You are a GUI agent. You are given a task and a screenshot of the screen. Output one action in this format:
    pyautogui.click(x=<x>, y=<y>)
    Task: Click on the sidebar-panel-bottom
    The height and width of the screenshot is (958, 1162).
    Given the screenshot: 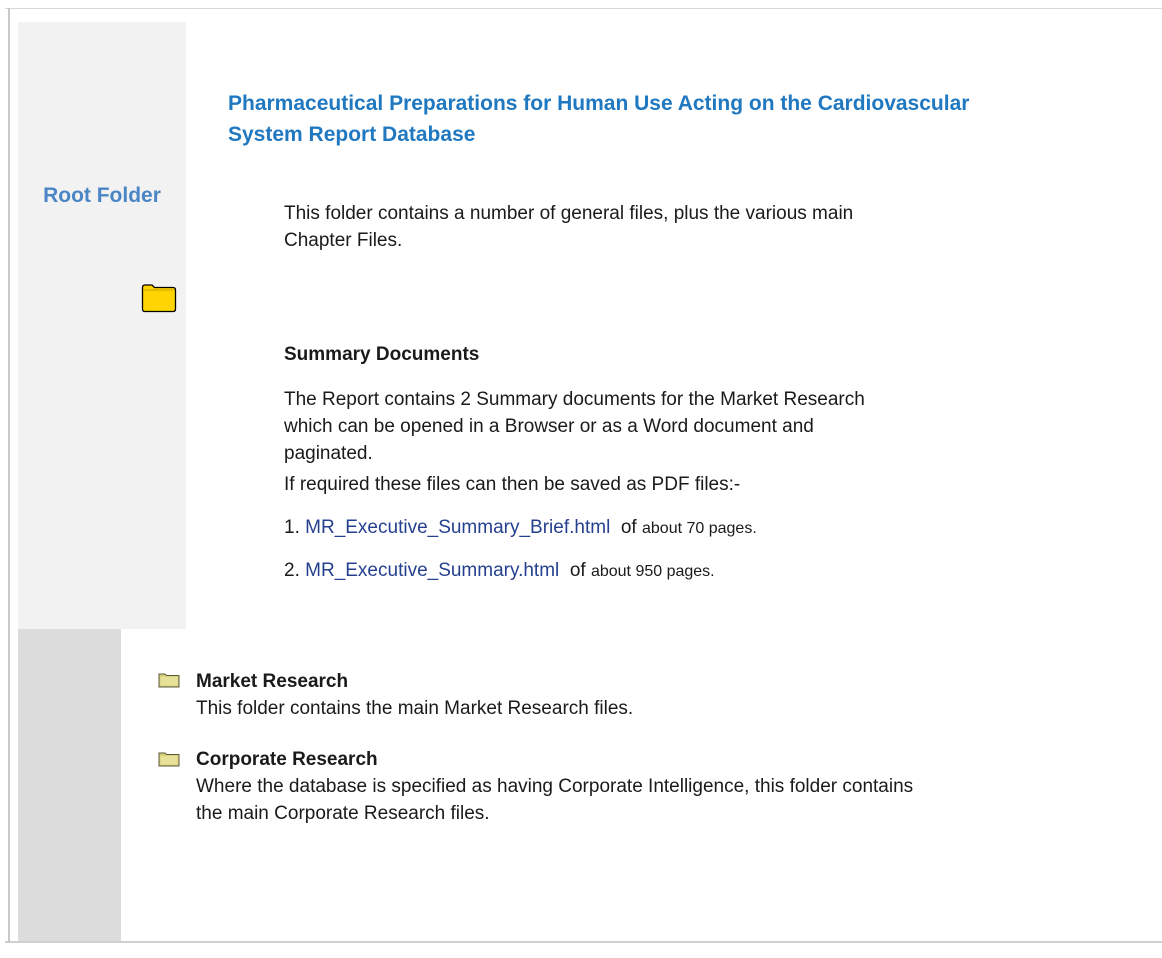 What is the action you would take?
    pyautogui.click(x=69, y=785)
    